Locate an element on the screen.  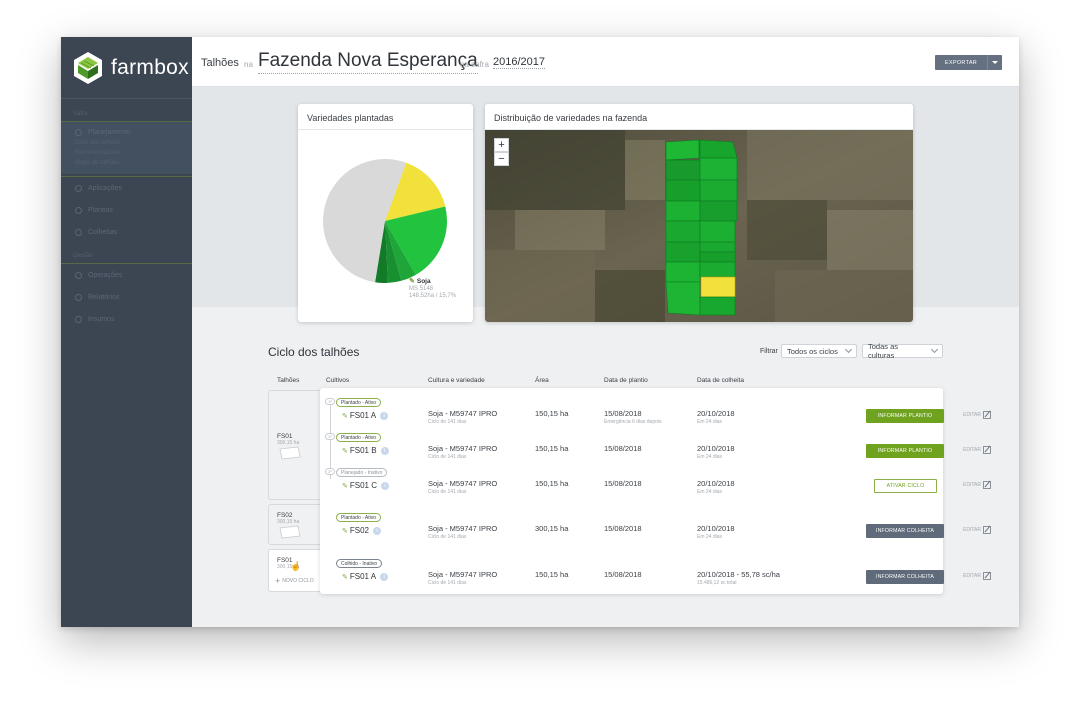
card-title: Variedades plantadas is located at coordinates (385, 117).